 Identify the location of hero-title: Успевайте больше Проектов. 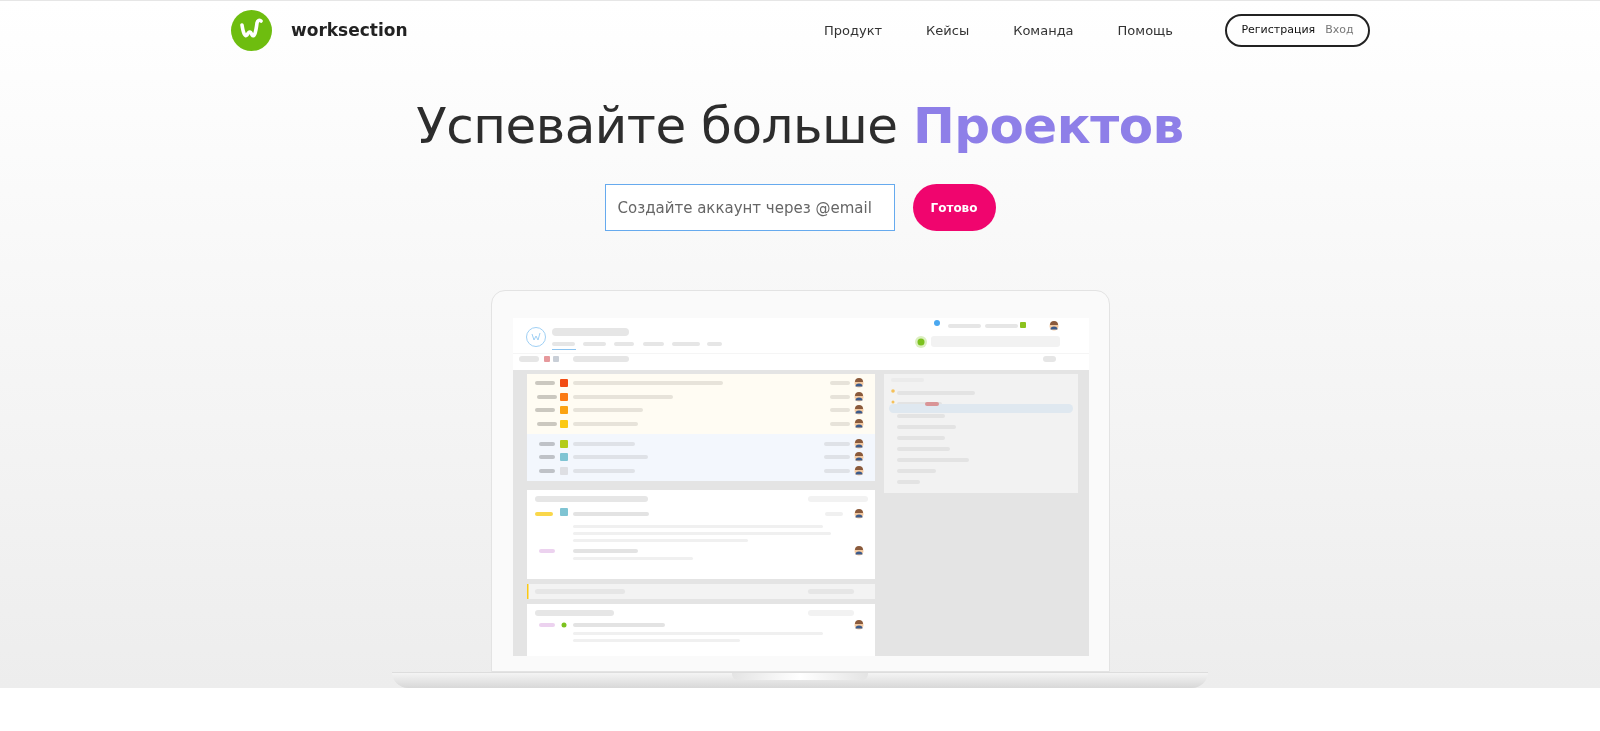
(800, 126).